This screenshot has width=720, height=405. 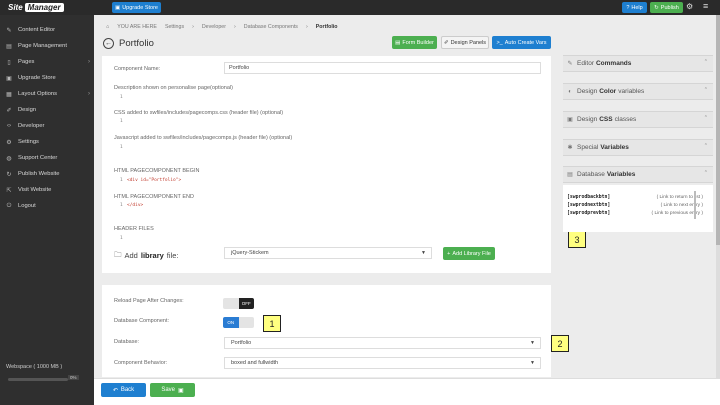 I want to click on support-icon: ◍, so click(x=9, y=158).